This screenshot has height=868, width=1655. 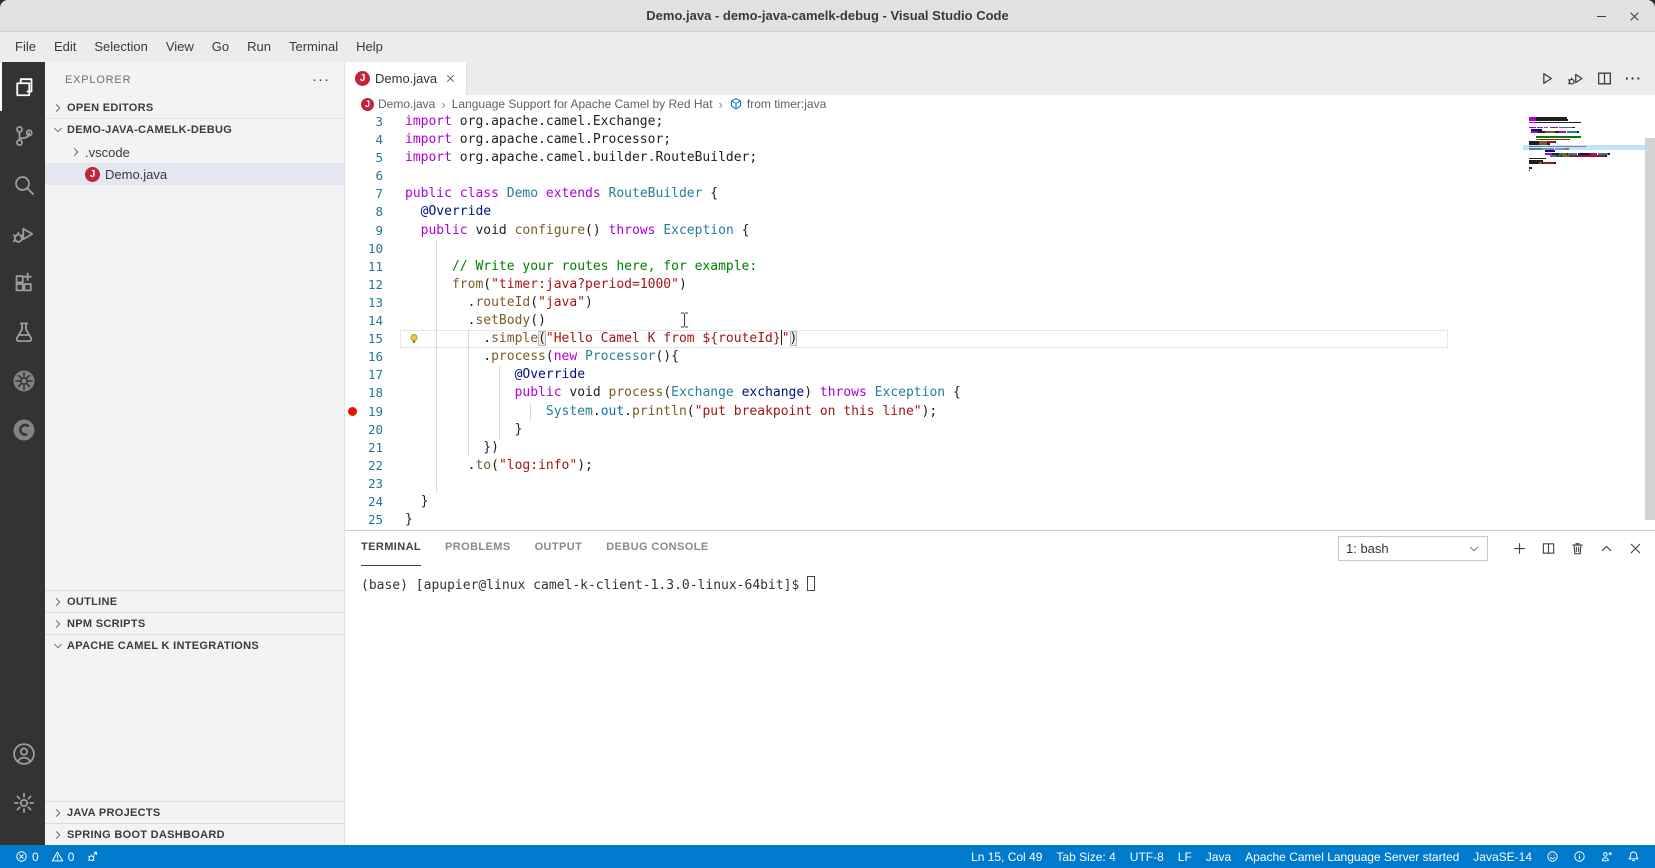 I want to click on menu-help: Help, so click(x=369, y=47).